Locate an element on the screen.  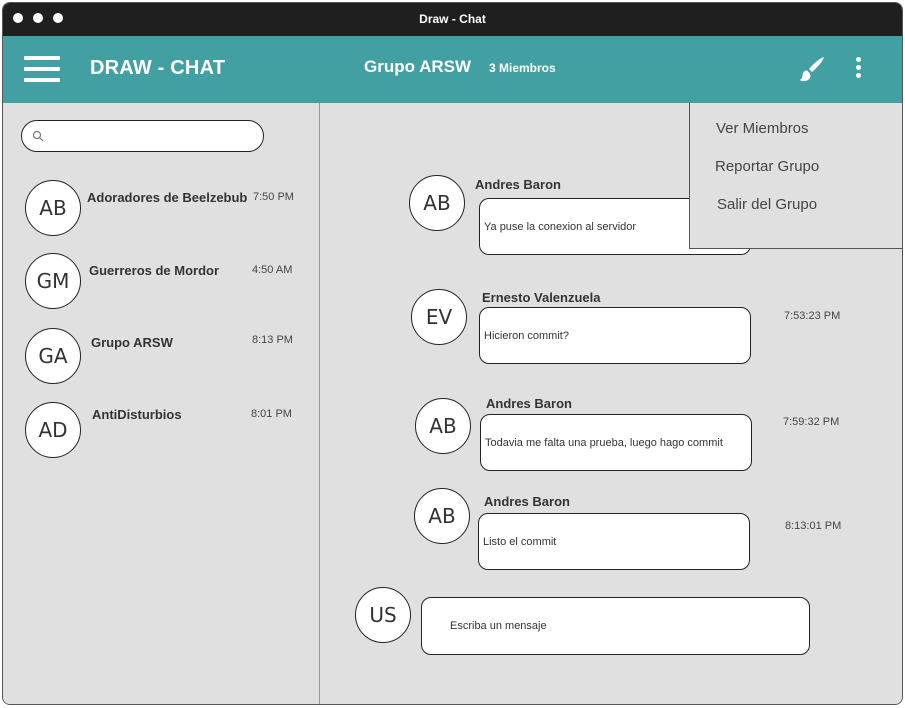
message-time: 7:59:32 PM is located at coordinates (811, 422).